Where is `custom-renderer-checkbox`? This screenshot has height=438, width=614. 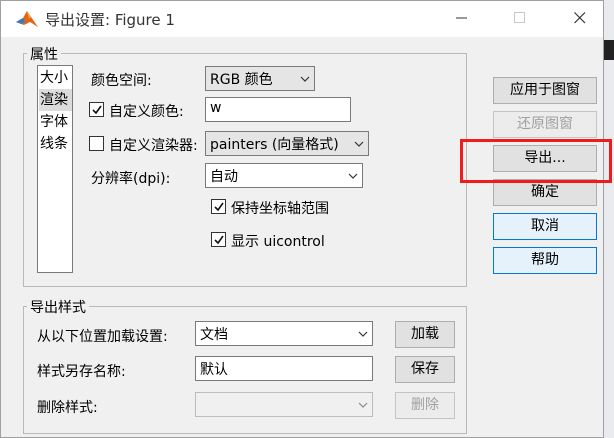
custom-renderer-checkbox is located at coordinates (96, 143).